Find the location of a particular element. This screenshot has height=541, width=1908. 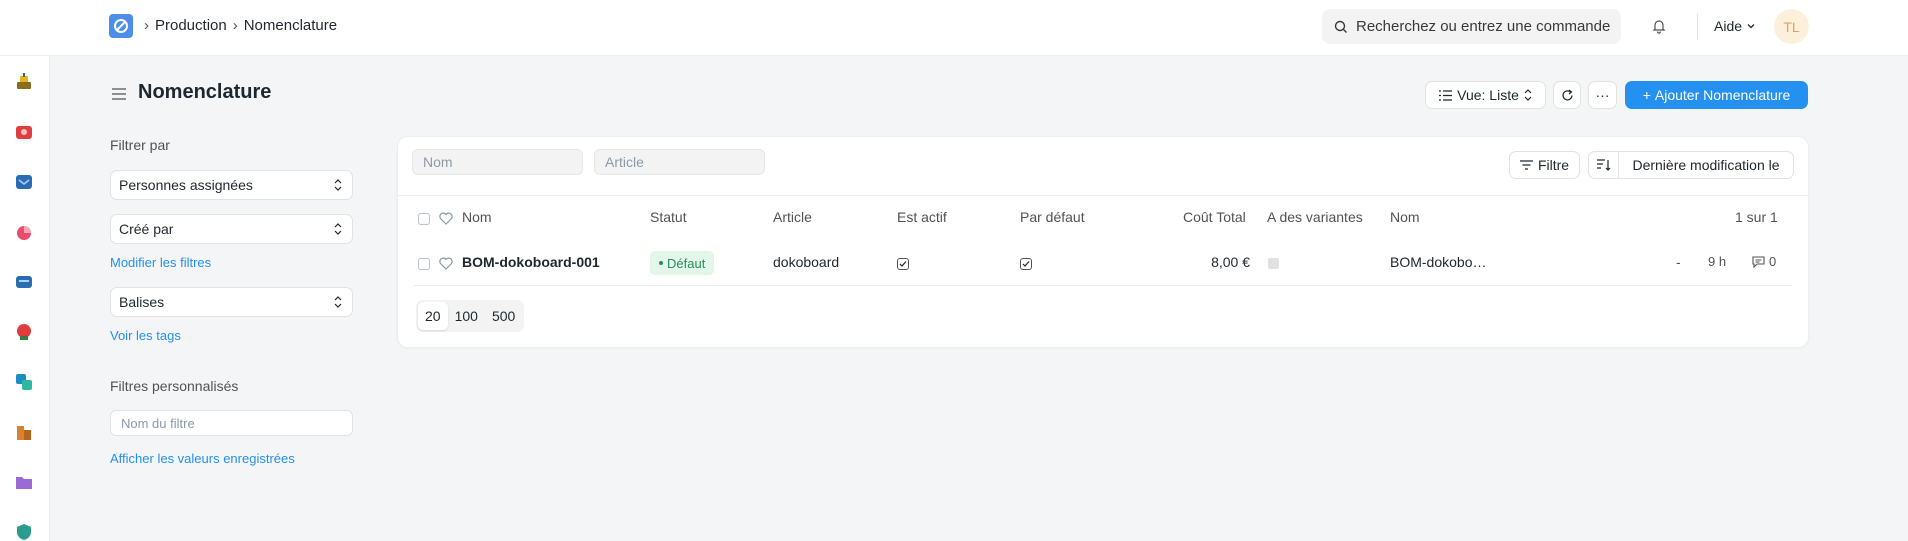

view-label: Vue: Liste is located at coordinates (1488, 95).